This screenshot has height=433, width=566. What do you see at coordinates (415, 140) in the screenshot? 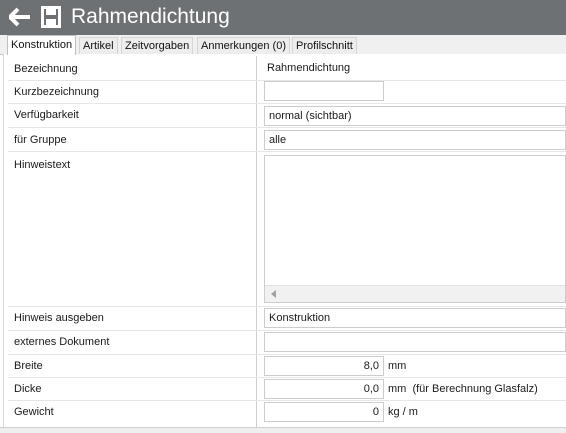
I see `gruppe-select: alle` at bounding box center [415, 140].